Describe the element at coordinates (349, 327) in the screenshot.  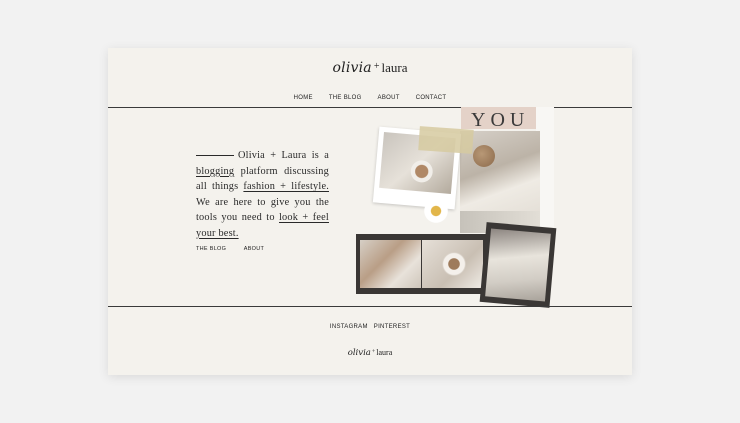
I see `instagram-link: INSTAGRAM` at that location.